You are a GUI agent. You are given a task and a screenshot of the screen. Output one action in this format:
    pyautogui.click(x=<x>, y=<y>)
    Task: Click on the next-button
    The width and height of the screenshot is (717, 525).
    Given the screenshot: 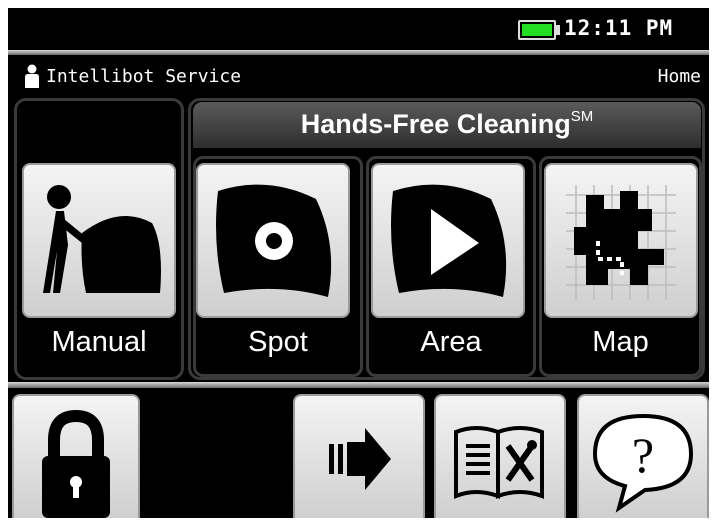 What is the action you would take?
    pyautogui.click(x=359, y=456)
    